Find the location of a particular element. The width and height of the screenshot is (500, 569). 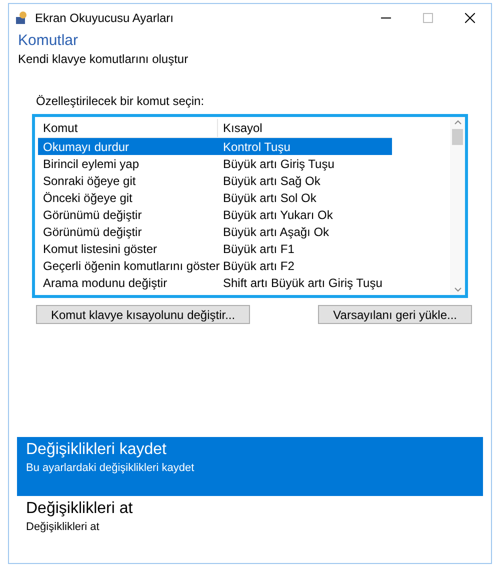

list-row: Görünümü değiştir Büyük artı Aşağı Ok is located at coordinates (215, 231).